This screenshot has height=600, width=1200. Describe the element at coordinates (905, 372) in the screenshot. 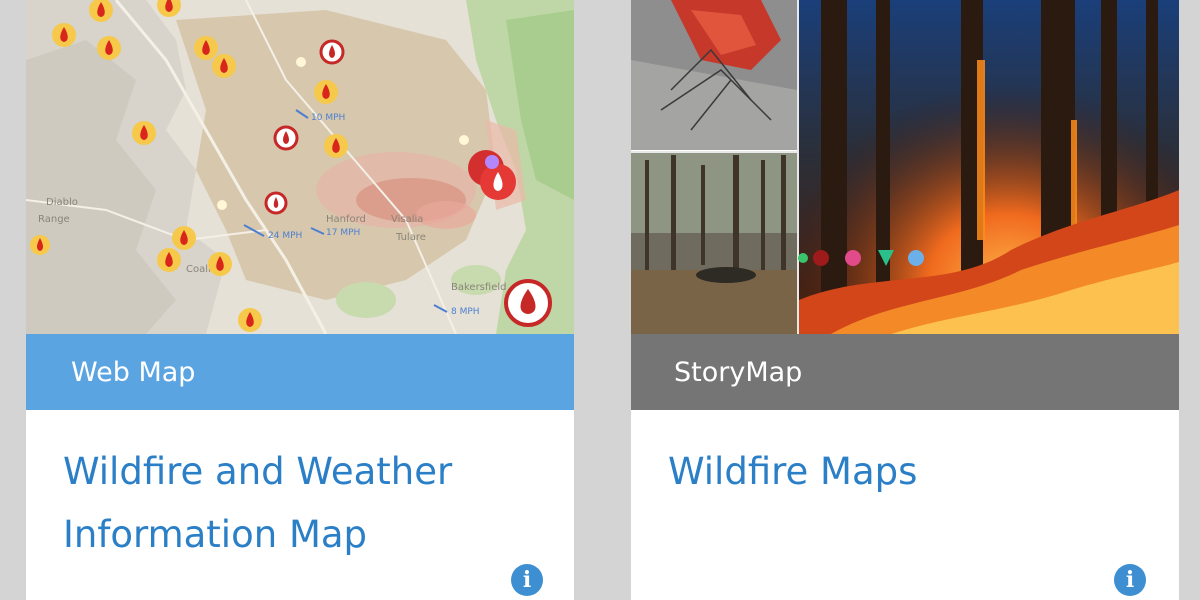

I see `item-type-label: StoryMap` at that location.